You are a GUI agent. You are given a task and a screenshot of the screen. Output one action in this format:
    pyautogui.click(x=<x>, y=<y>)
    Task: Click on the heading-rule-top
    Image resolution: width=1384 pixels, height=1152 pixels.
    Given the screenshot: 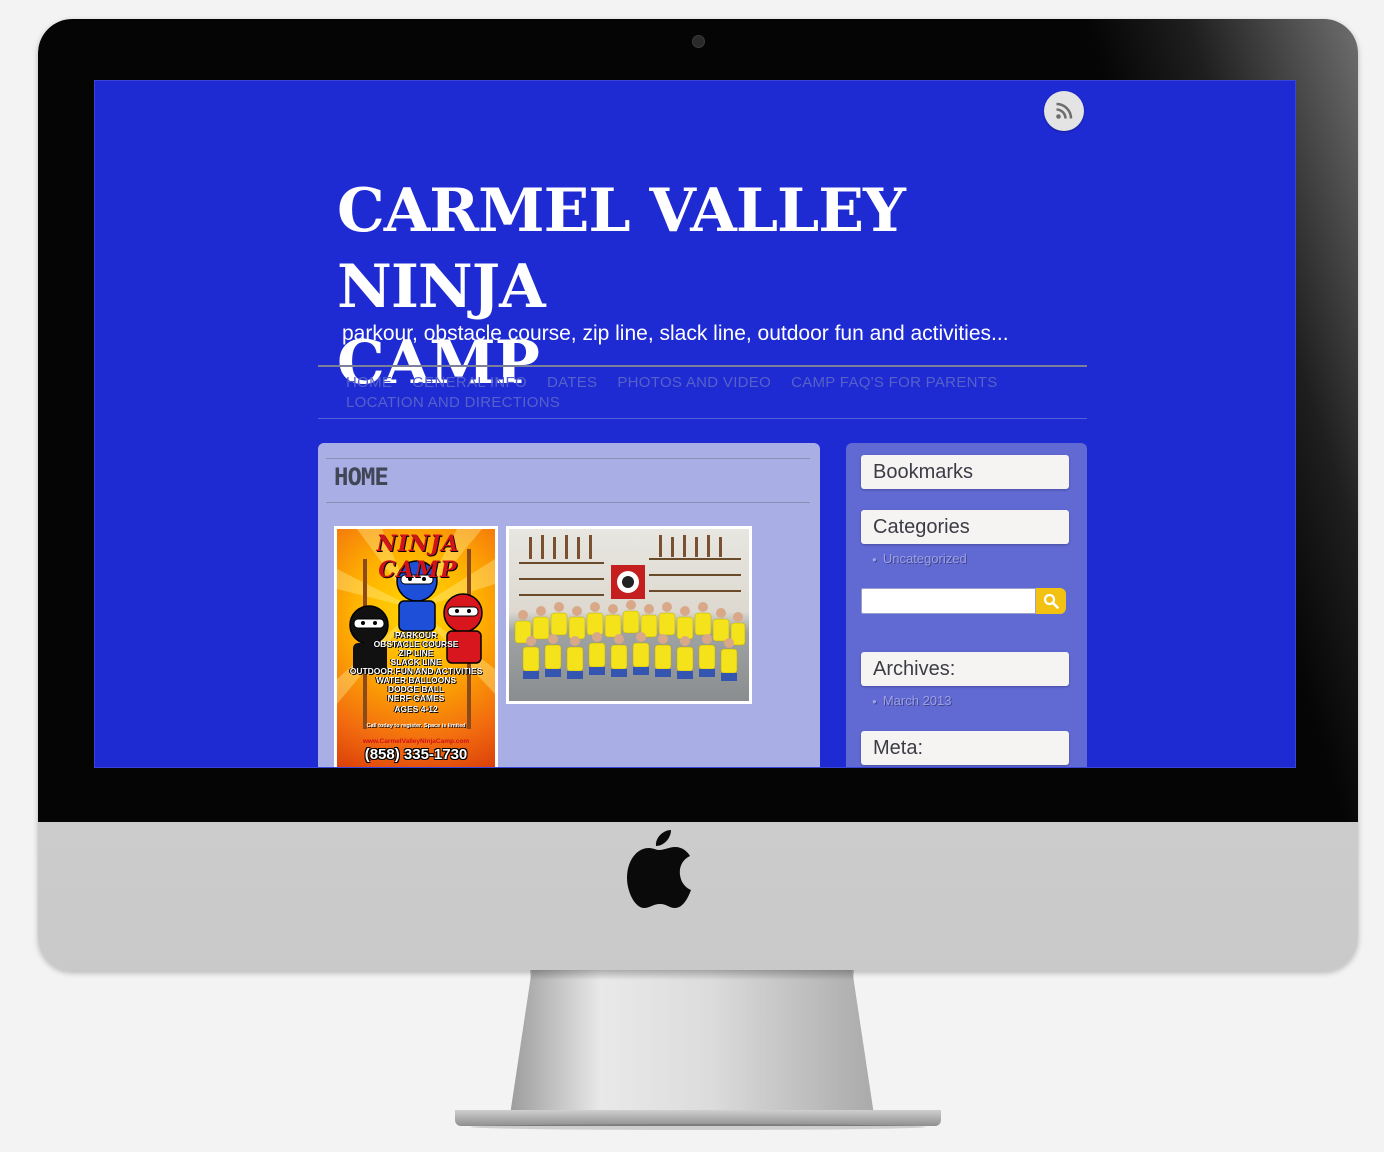 What is the action you would take?
    pyautogui.click(x=568, y=458)
    